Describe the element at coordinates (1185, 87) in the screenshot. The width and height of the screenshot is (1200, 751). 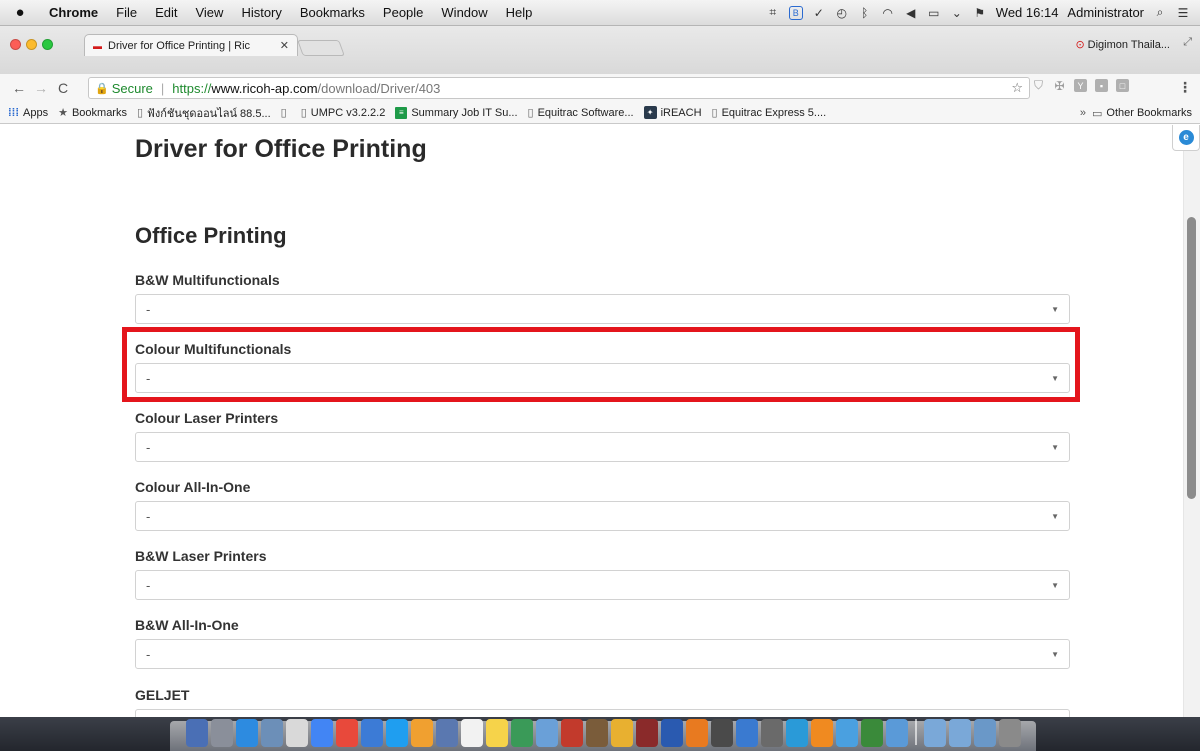
I see `chrome-menu-icon: ⋮` at that location.